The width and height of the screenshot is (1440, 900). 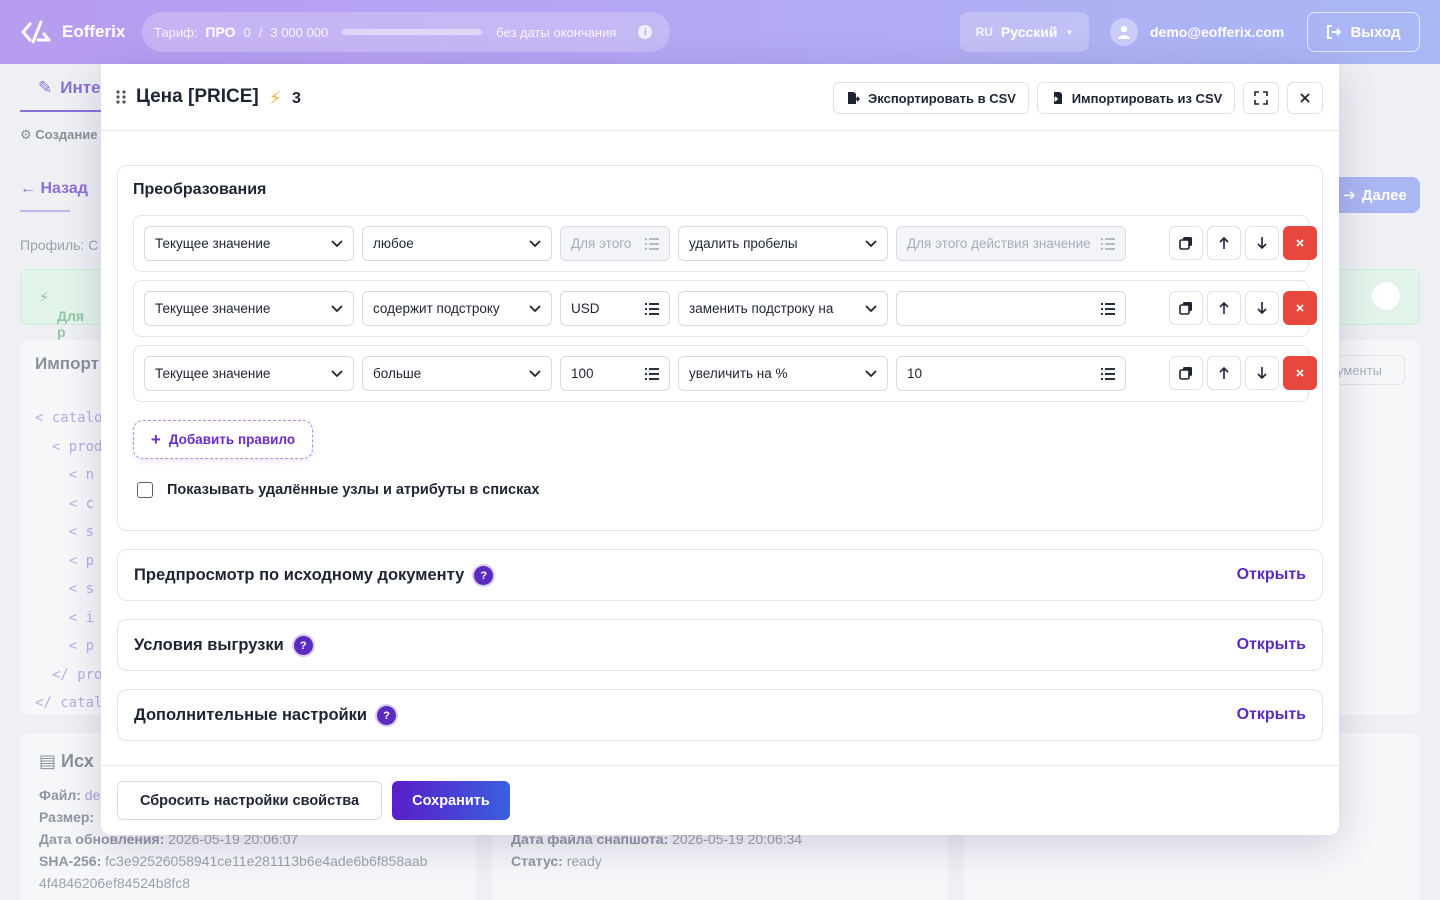 What do you see at coordinates (1124, 32) in the screenshot?
I see `user-icon` at bounding box center [1124, 32].